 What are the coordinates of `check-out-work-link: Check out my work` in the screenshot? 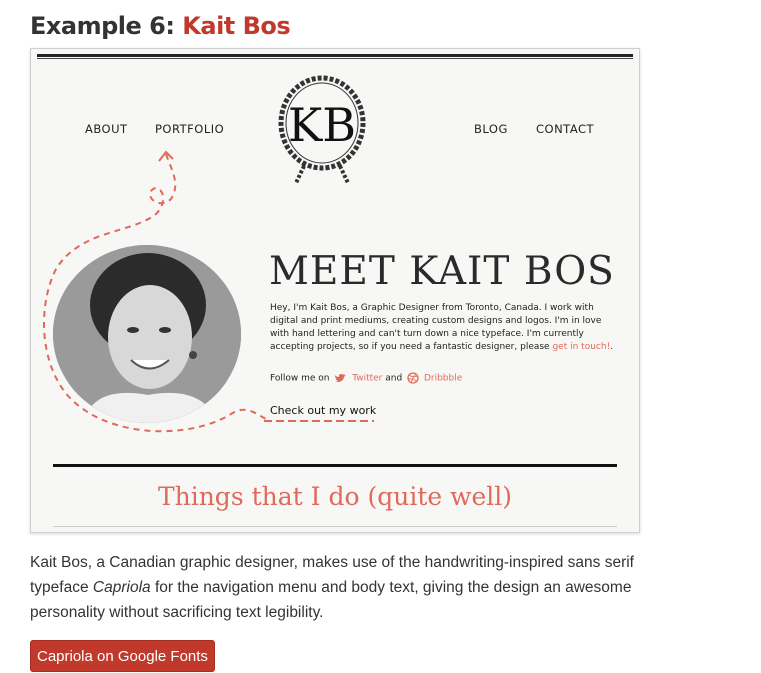 It's located at (323, 410).